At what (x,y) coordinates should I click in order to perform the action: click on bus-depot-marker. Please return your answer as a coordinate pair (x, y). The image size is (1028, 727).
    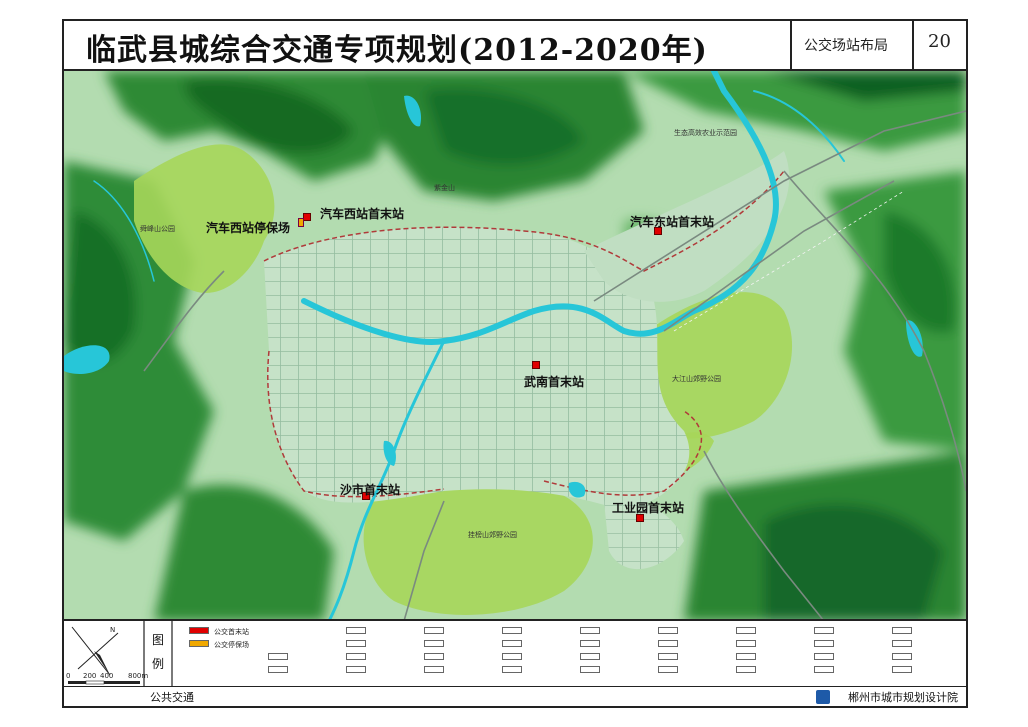
    Looking at the image, I should click on (301, 222).